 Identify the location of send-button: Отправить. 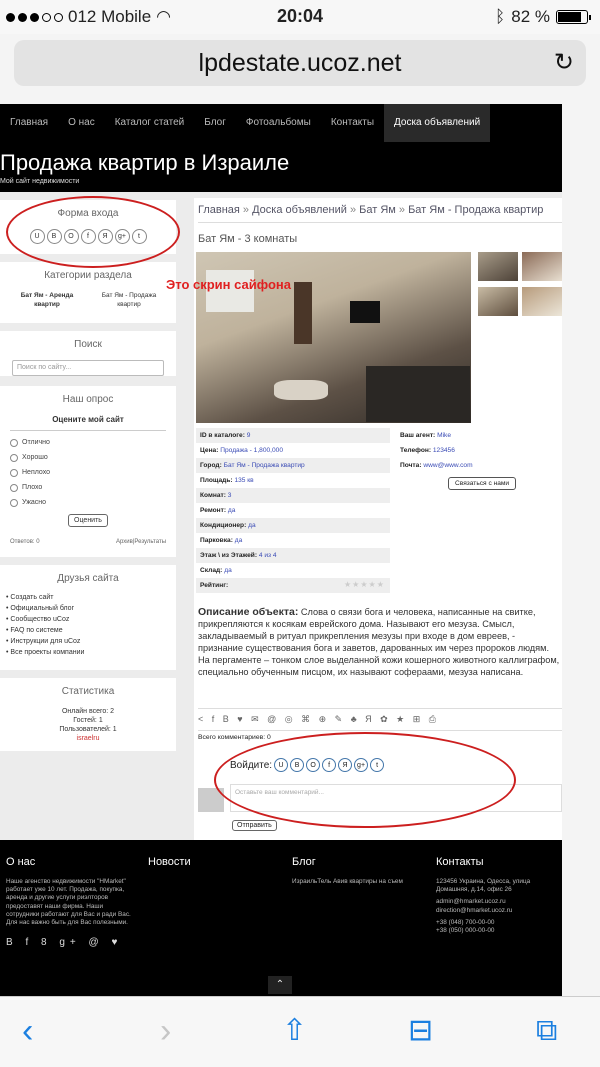
(254, 825).